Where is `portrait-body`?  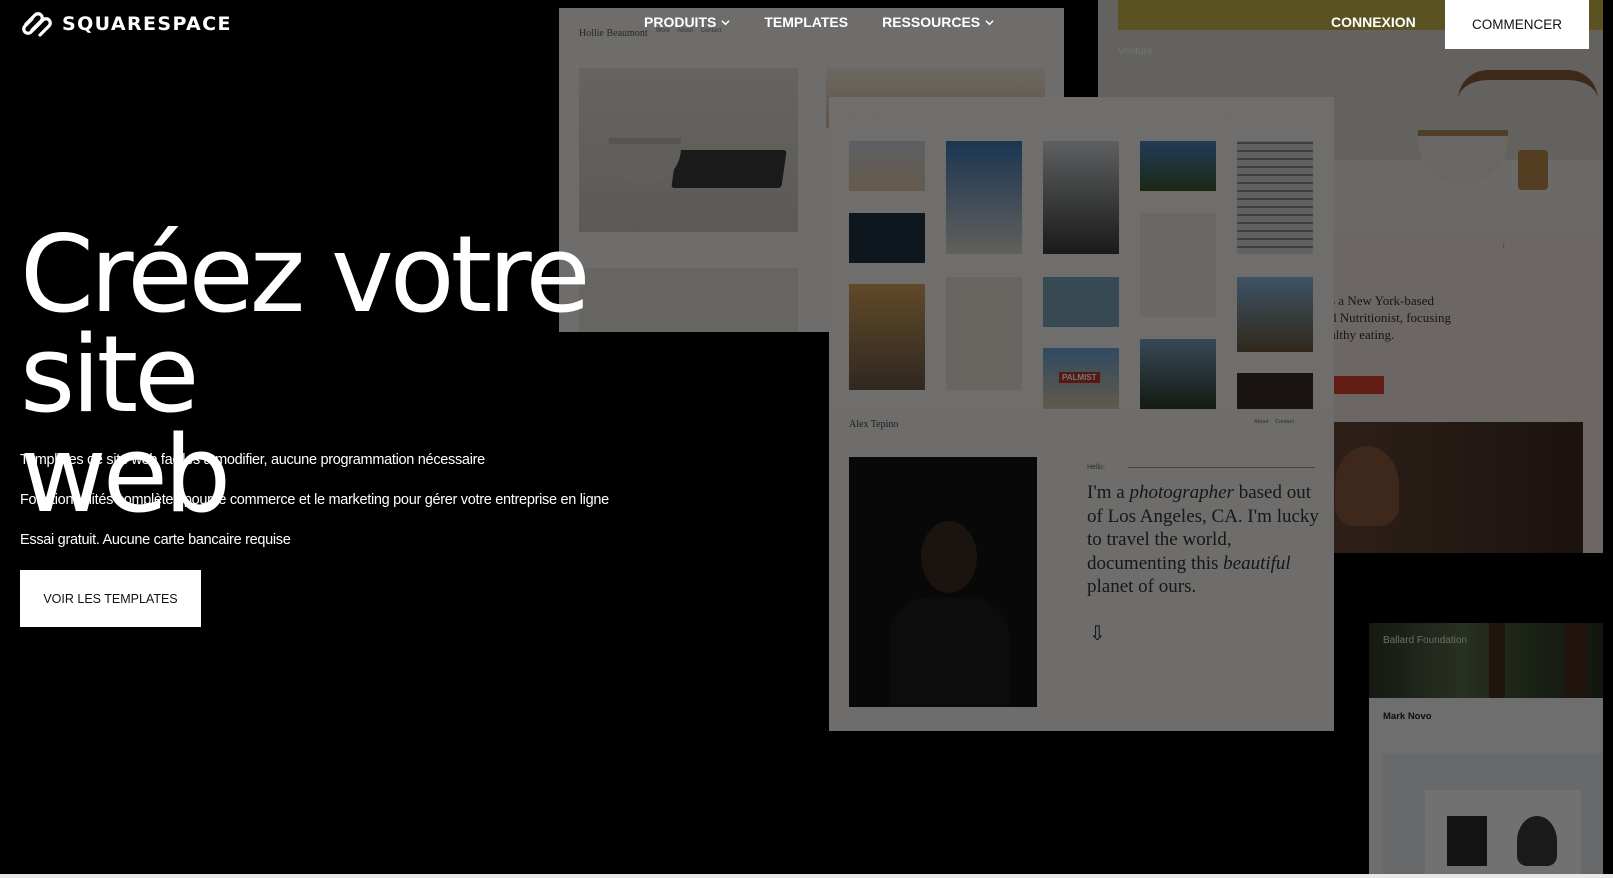
portrait-body is located at coordinates (949, 652).